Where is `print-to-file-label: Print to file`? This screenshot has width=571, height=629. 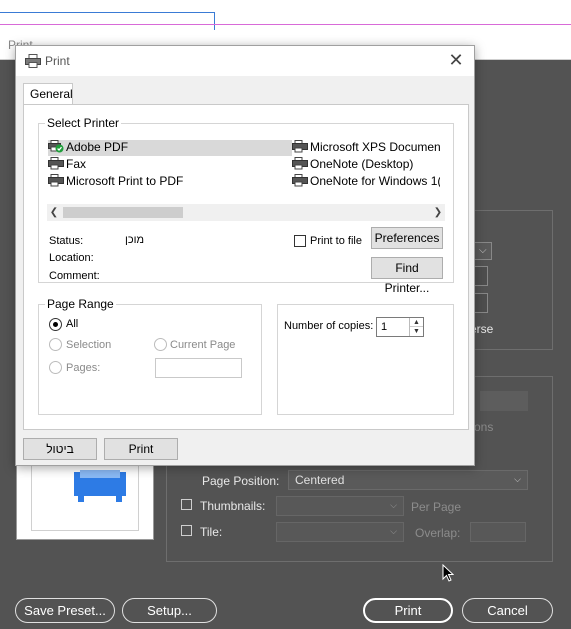 print-to-file-label: Print to file is located at coordinates (336, 241).